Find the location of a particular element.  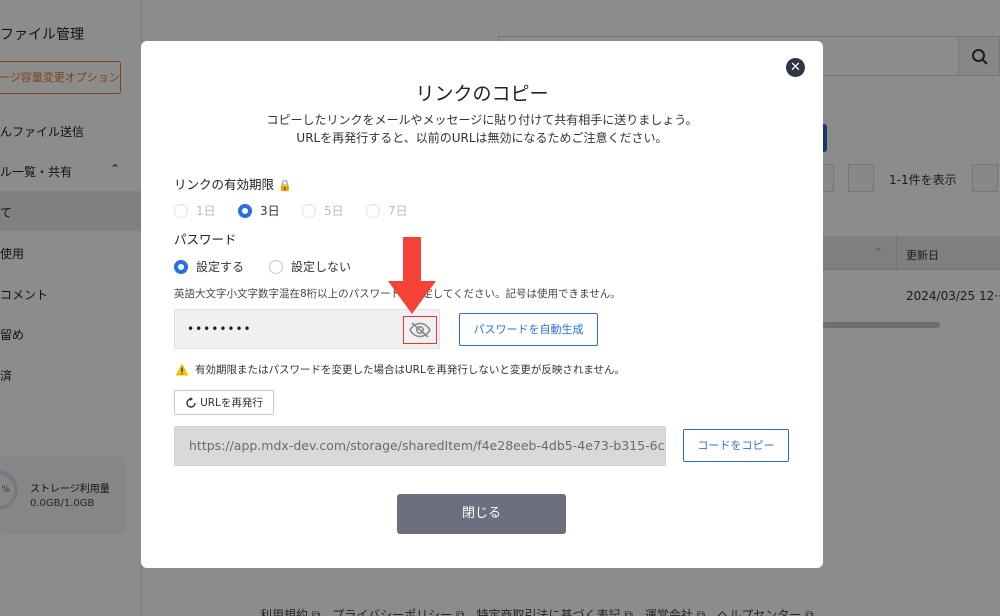

copy-code-button: コードをコピー is located at coordinates (736, 445).